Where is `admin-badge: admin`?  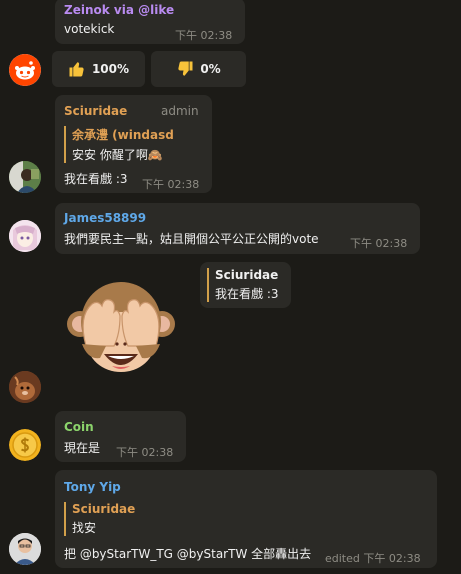
admin-badge: admin is located at coordinates (180, 111).